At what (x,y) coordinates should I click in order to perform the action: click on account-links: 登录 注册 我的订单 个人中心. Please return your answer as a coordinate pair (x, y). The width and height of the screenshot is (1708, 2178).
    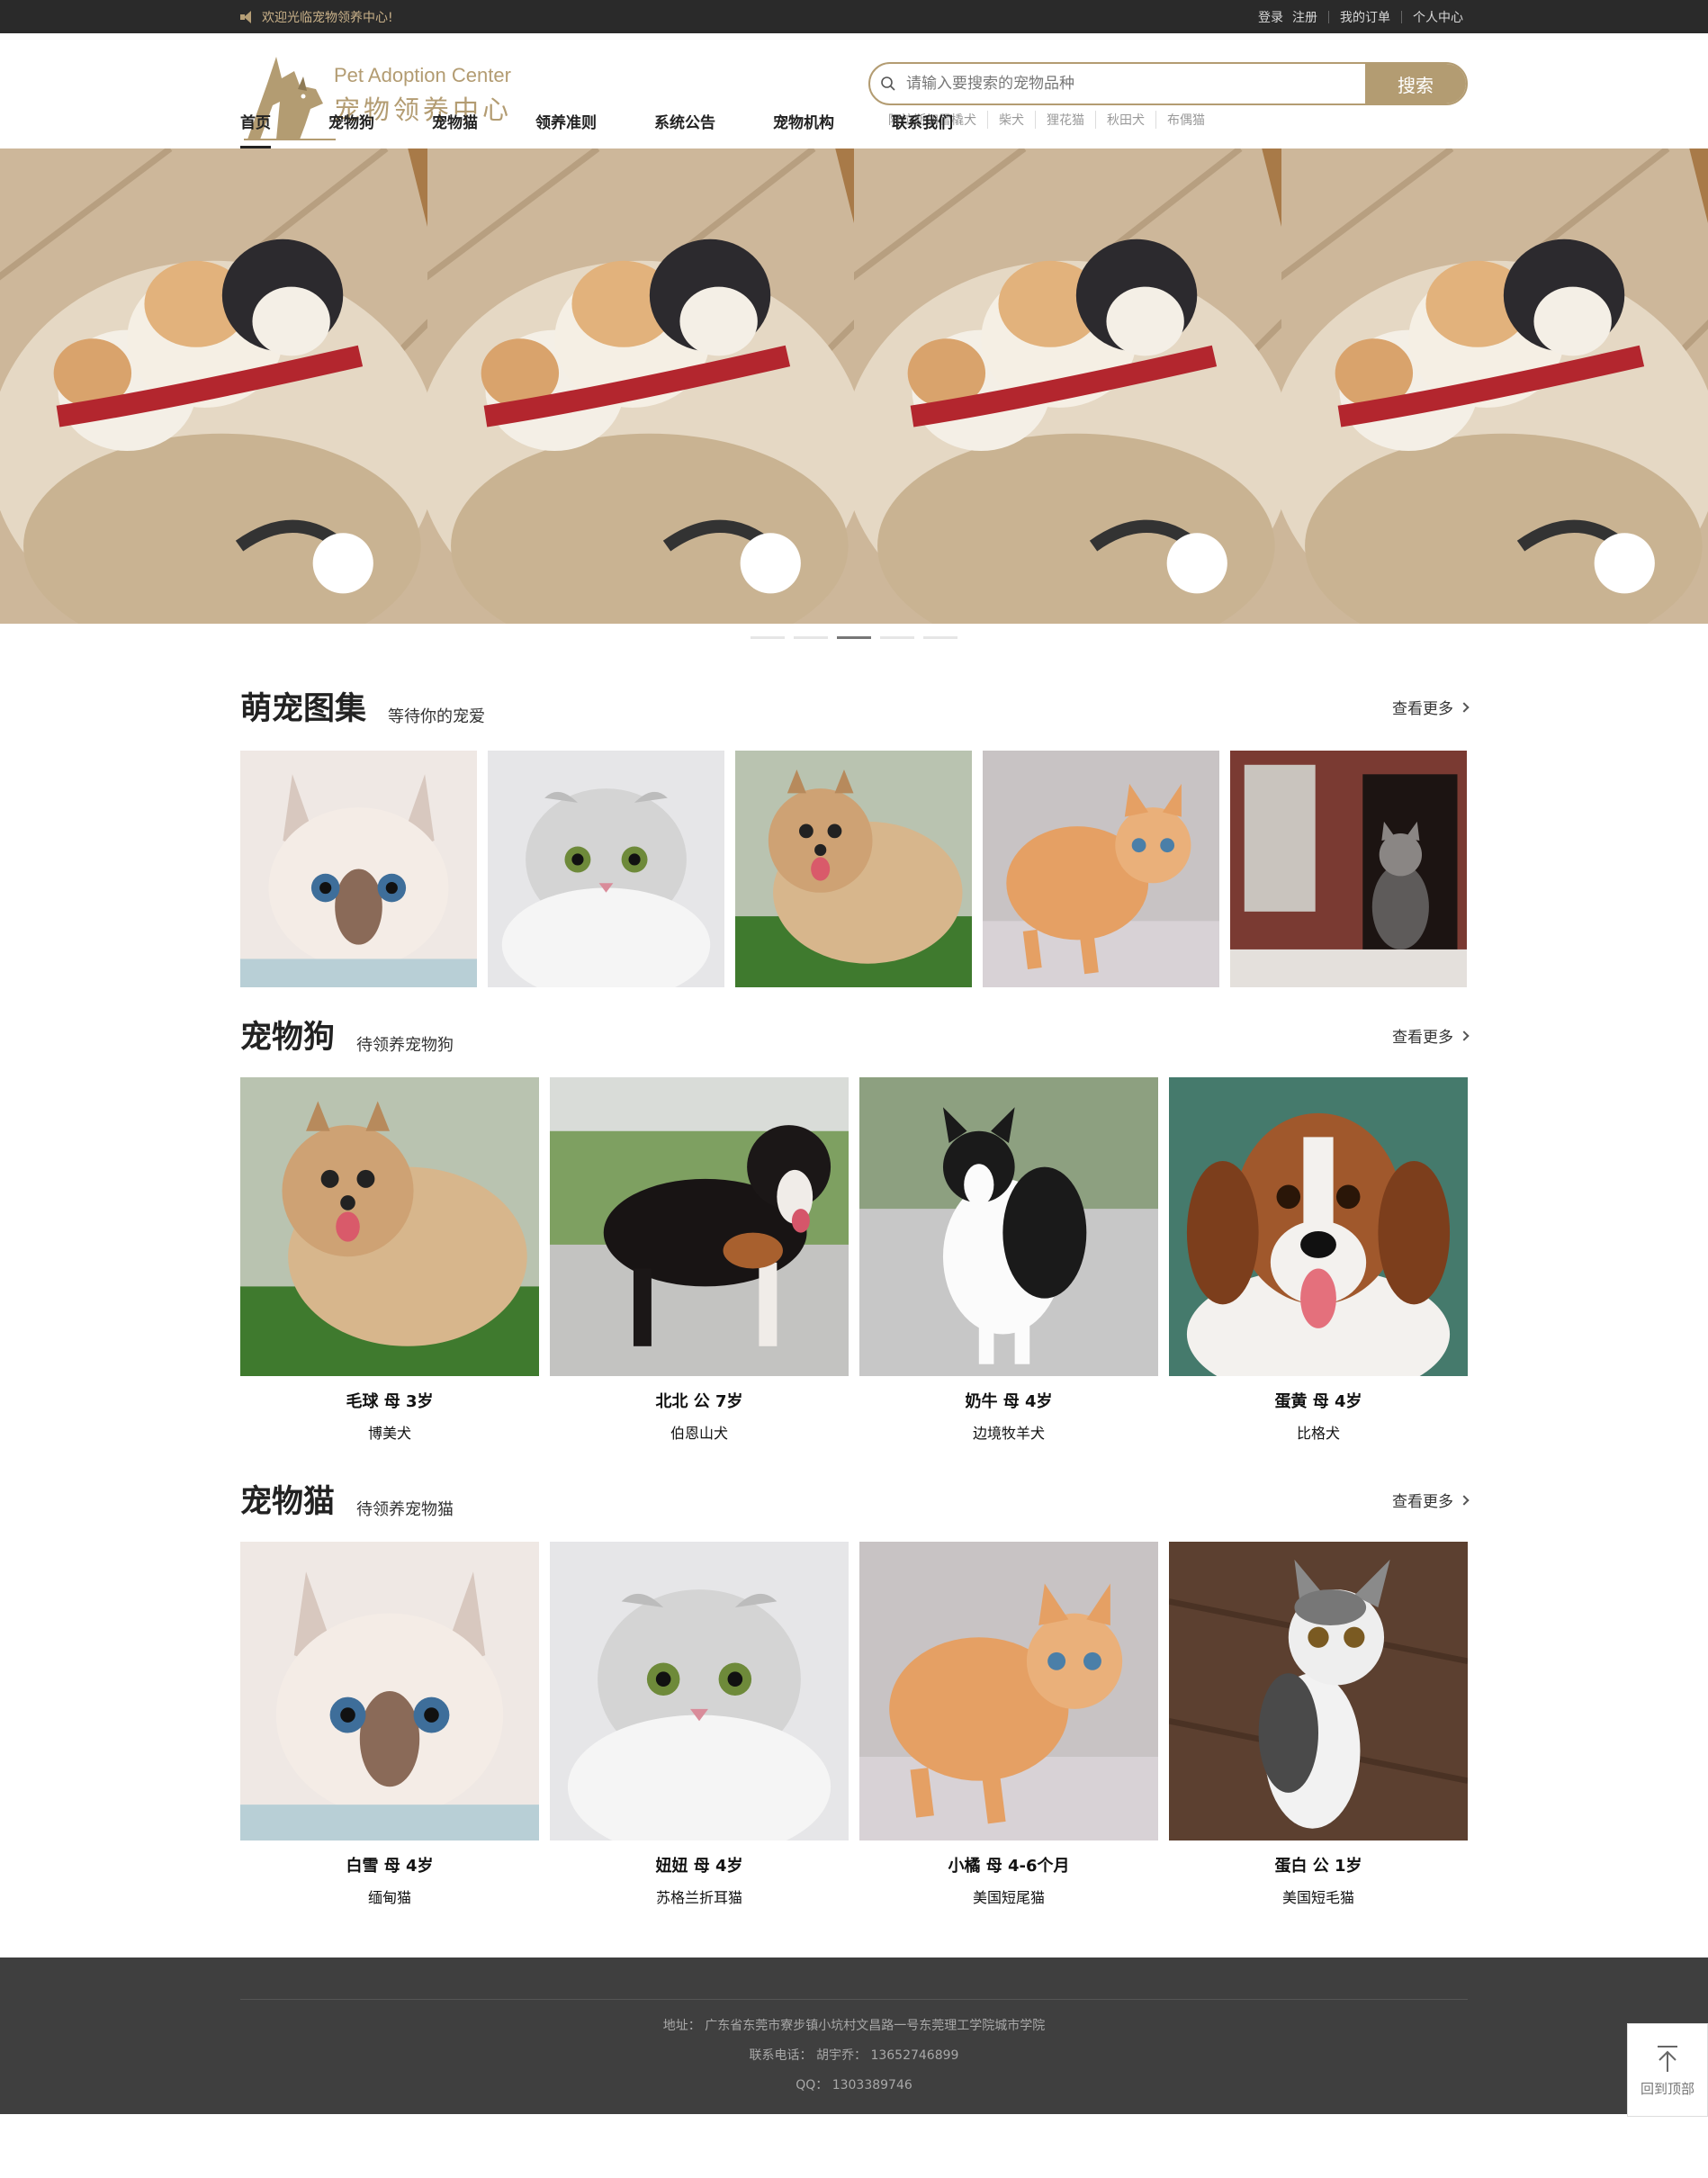
    Looking at the image, I should click on (1361, 17).